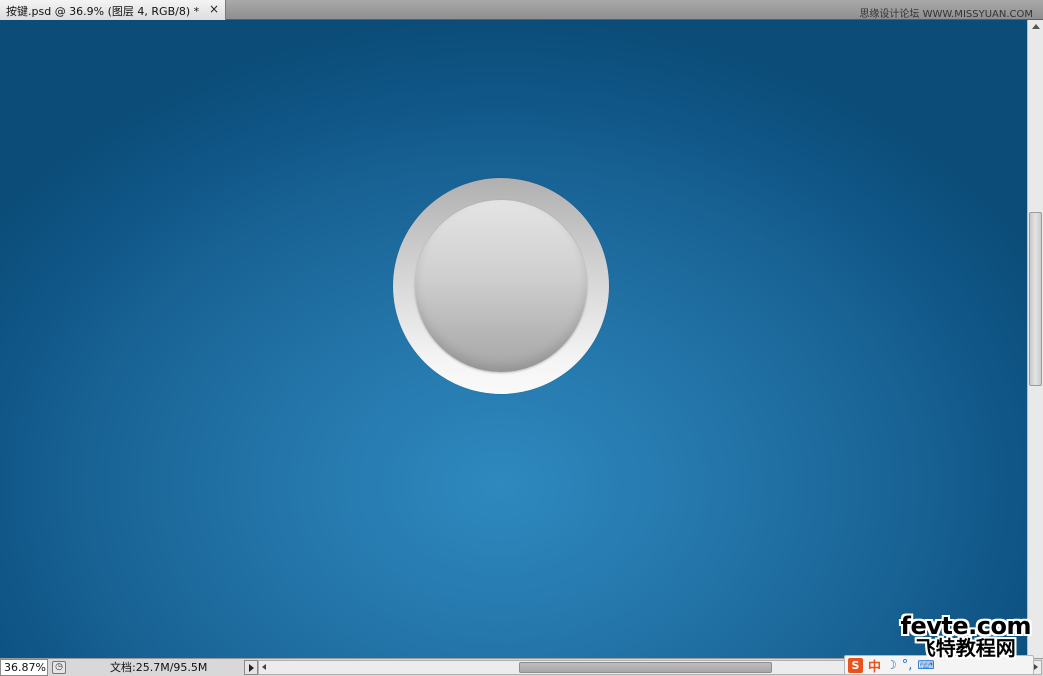 The height and width of the screenshot is (676, 1043). What do you see at coordinates (159, 667) in the screenshot?
I see `document-size-info: 文档:25.7M/95.5M` at bounding box center [159, 667].